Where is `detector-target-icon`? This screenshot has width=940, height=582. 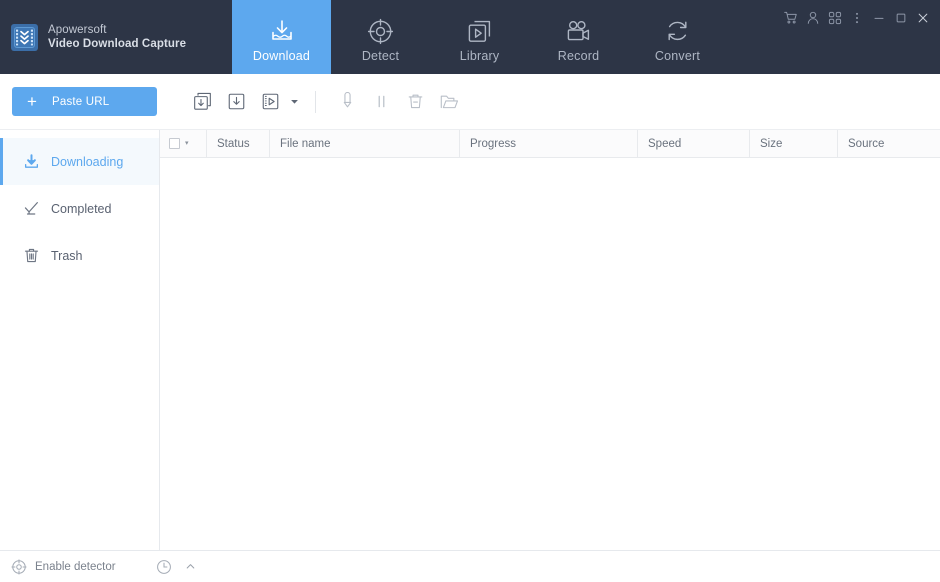 detector-target-icon is located at coordinates (19, 566).